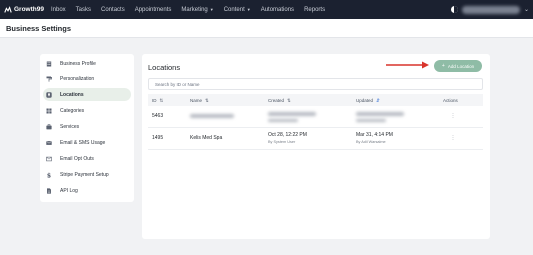 The height and width of the screenshot is (255, 533). I want to click on sidebar-item-label: Stripe Payment Setup, so click(84, 174).